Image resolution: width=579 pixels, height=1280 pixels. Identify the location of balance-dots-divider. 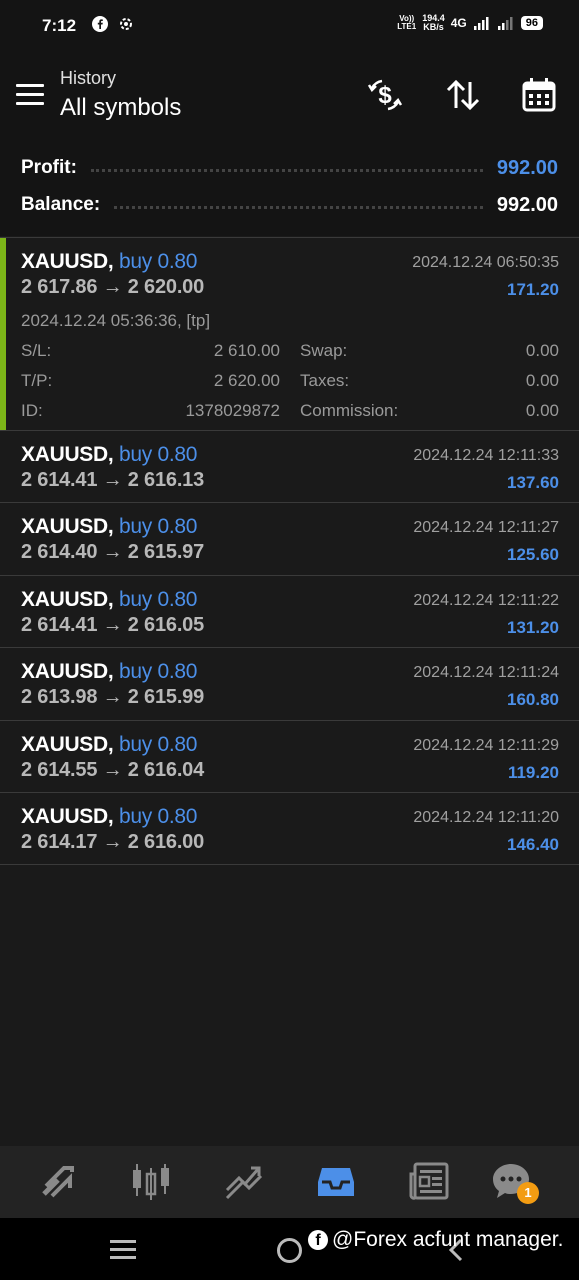
(298, 207).